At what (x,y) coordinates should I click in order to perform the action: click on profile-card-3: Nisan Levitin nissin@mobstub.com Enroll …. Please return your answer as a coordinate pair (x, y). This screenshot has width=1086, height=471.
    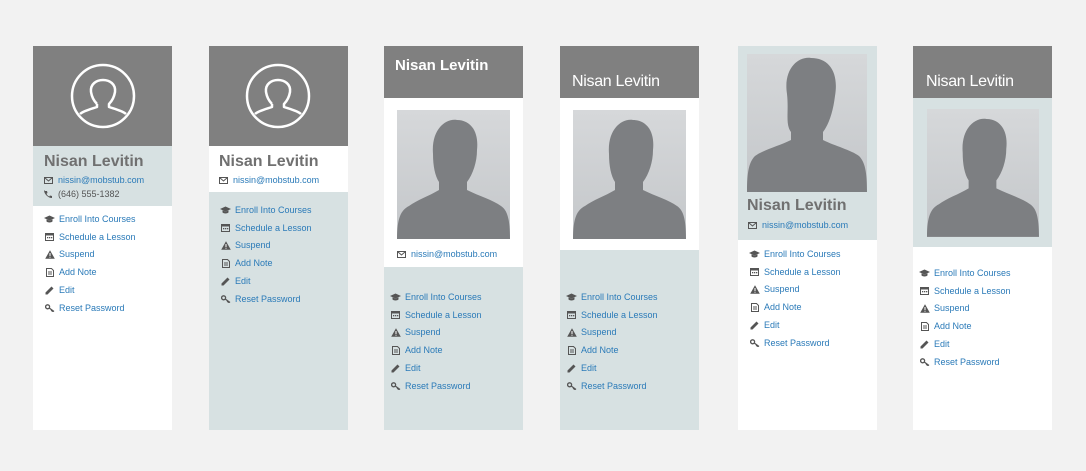
    Looking at the image, I should click on (453, 238).